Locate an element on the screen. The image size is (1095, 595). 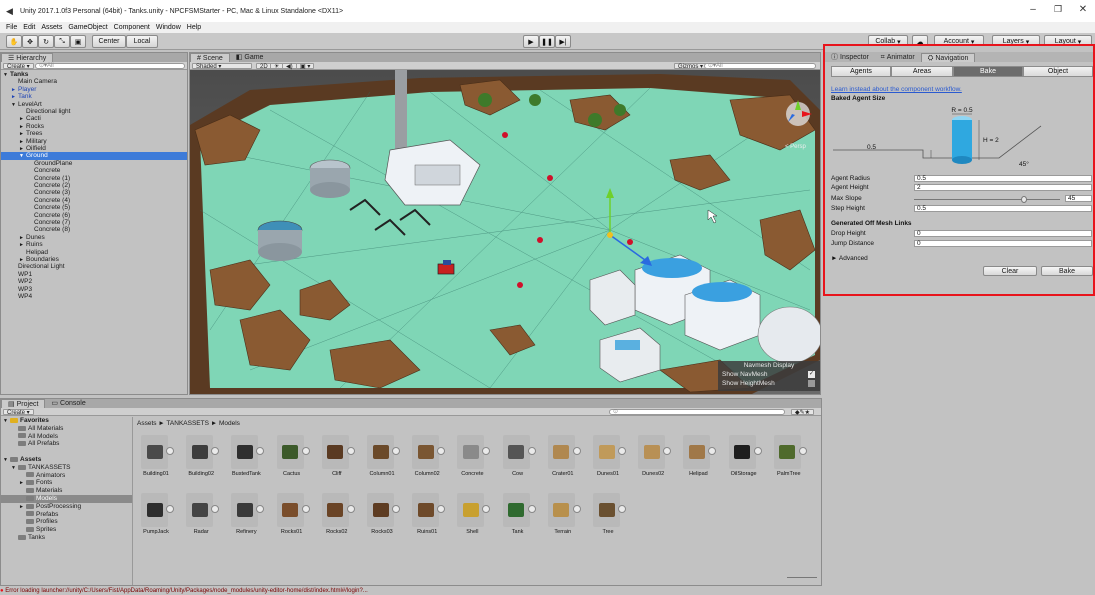
hierarchy-item: Concrete (6) is located at coordinates (94, 215).